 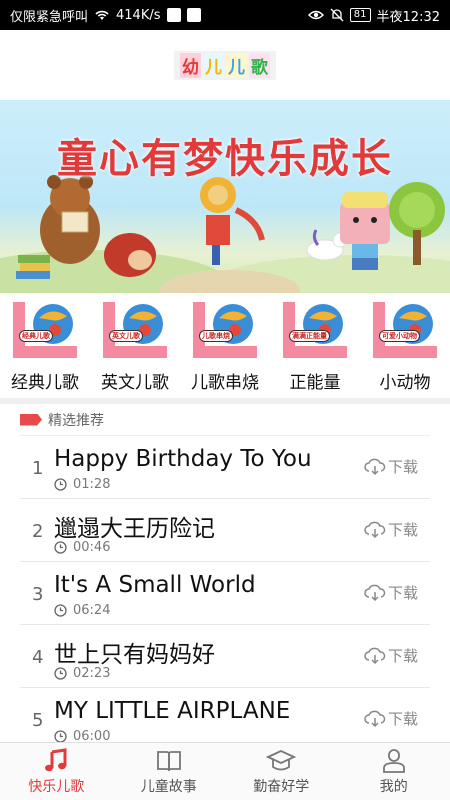 What do you see at coordinates (399, 336) in the screenshot?
I see `category-tag: 可爱小动物` at bounding box center [399, 336].